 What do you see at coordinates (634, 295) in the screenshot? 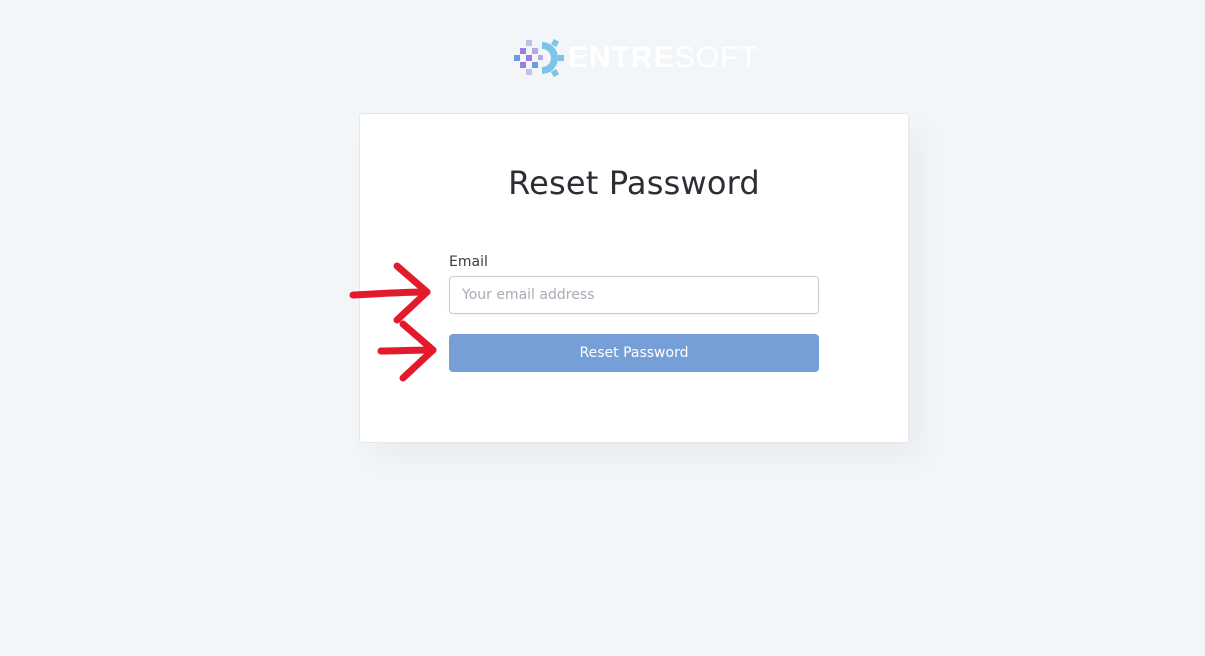
I see `email-field` at bounding box center [634, 295].